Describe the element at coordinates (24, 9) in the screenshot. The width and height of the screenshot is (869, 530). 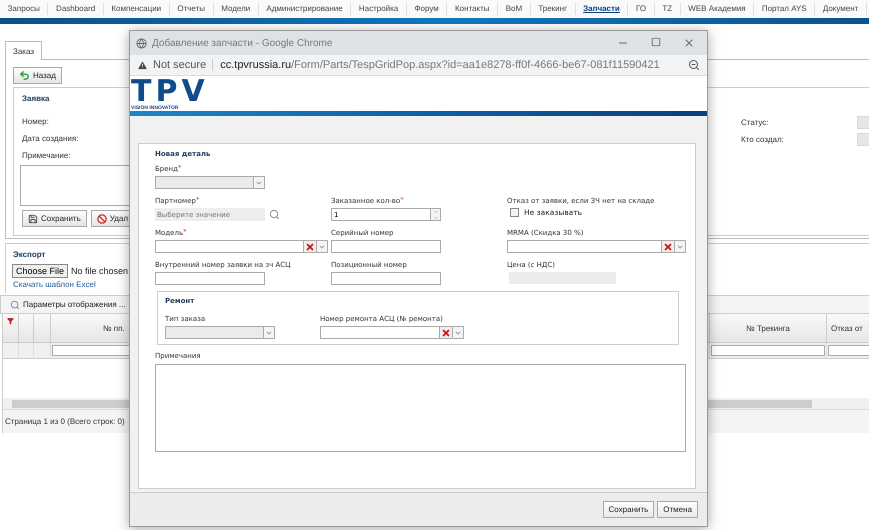
I see `menu-item: Запросы` at that location.